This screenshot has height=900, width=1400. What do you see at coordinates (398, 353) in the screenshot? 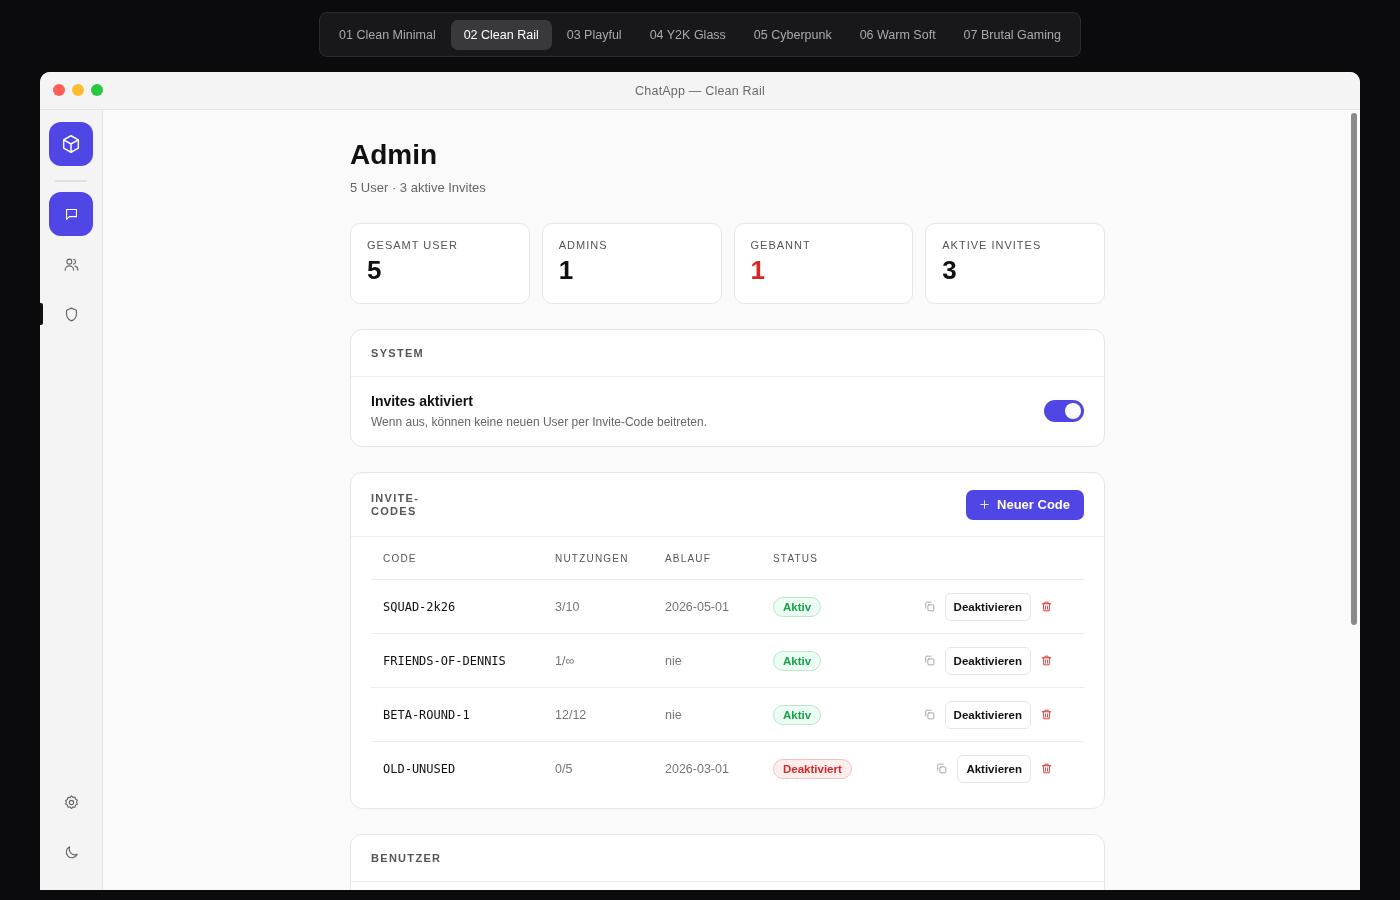
I see `section-heading: SYSTEM` at bounding box center [398, 353].